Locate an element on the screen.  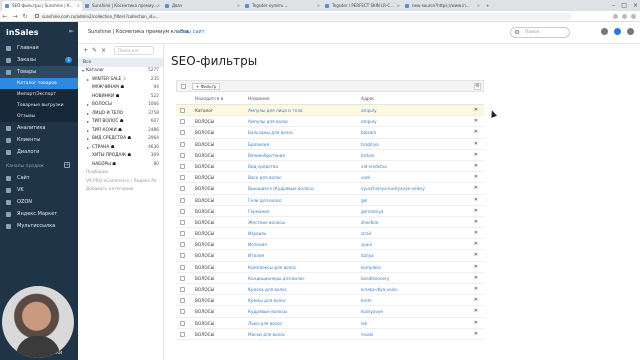
add-channel-icon: + is located at coordinates (67, 165).